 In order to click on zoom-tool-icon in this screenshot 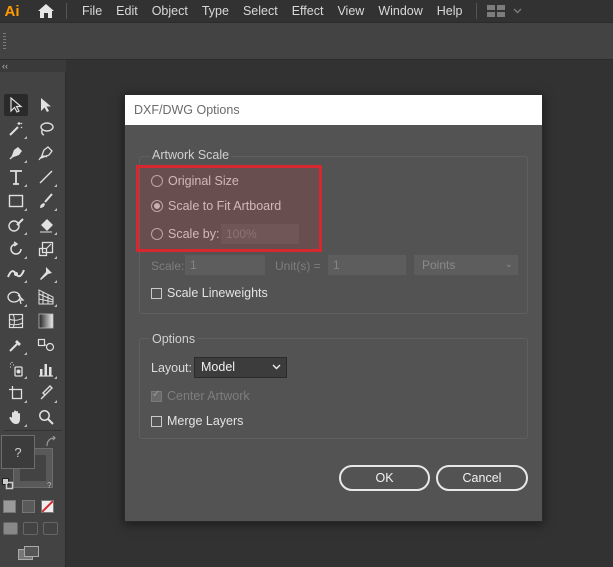, I will do `click(46, 417)`.